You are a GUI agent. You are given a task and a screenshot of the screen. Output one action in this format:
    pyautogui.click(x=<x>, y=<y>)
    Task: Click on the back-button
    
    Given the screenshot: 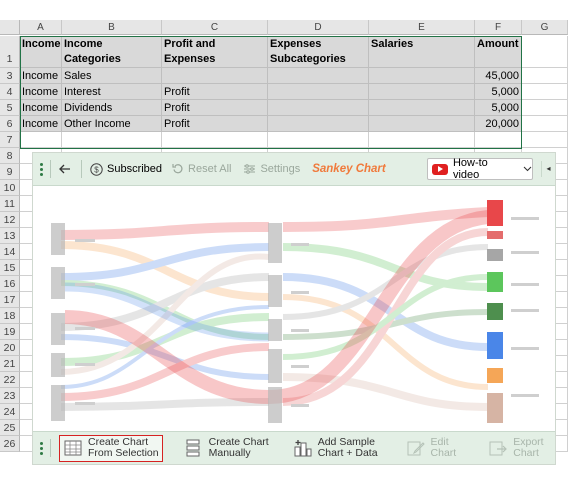 What is the action you would take?
    pyautogui.click(x=67, y=169)
    